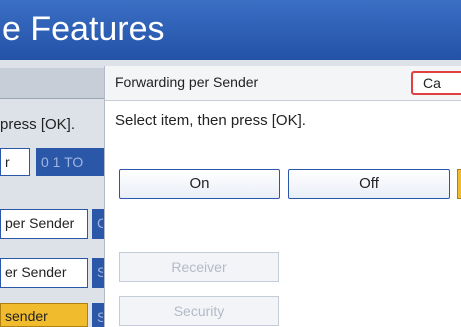  What do you see at coordinates (459, 184) in the screenshot?
I see `offscreen-option-button` at bounding box center [459, 184].